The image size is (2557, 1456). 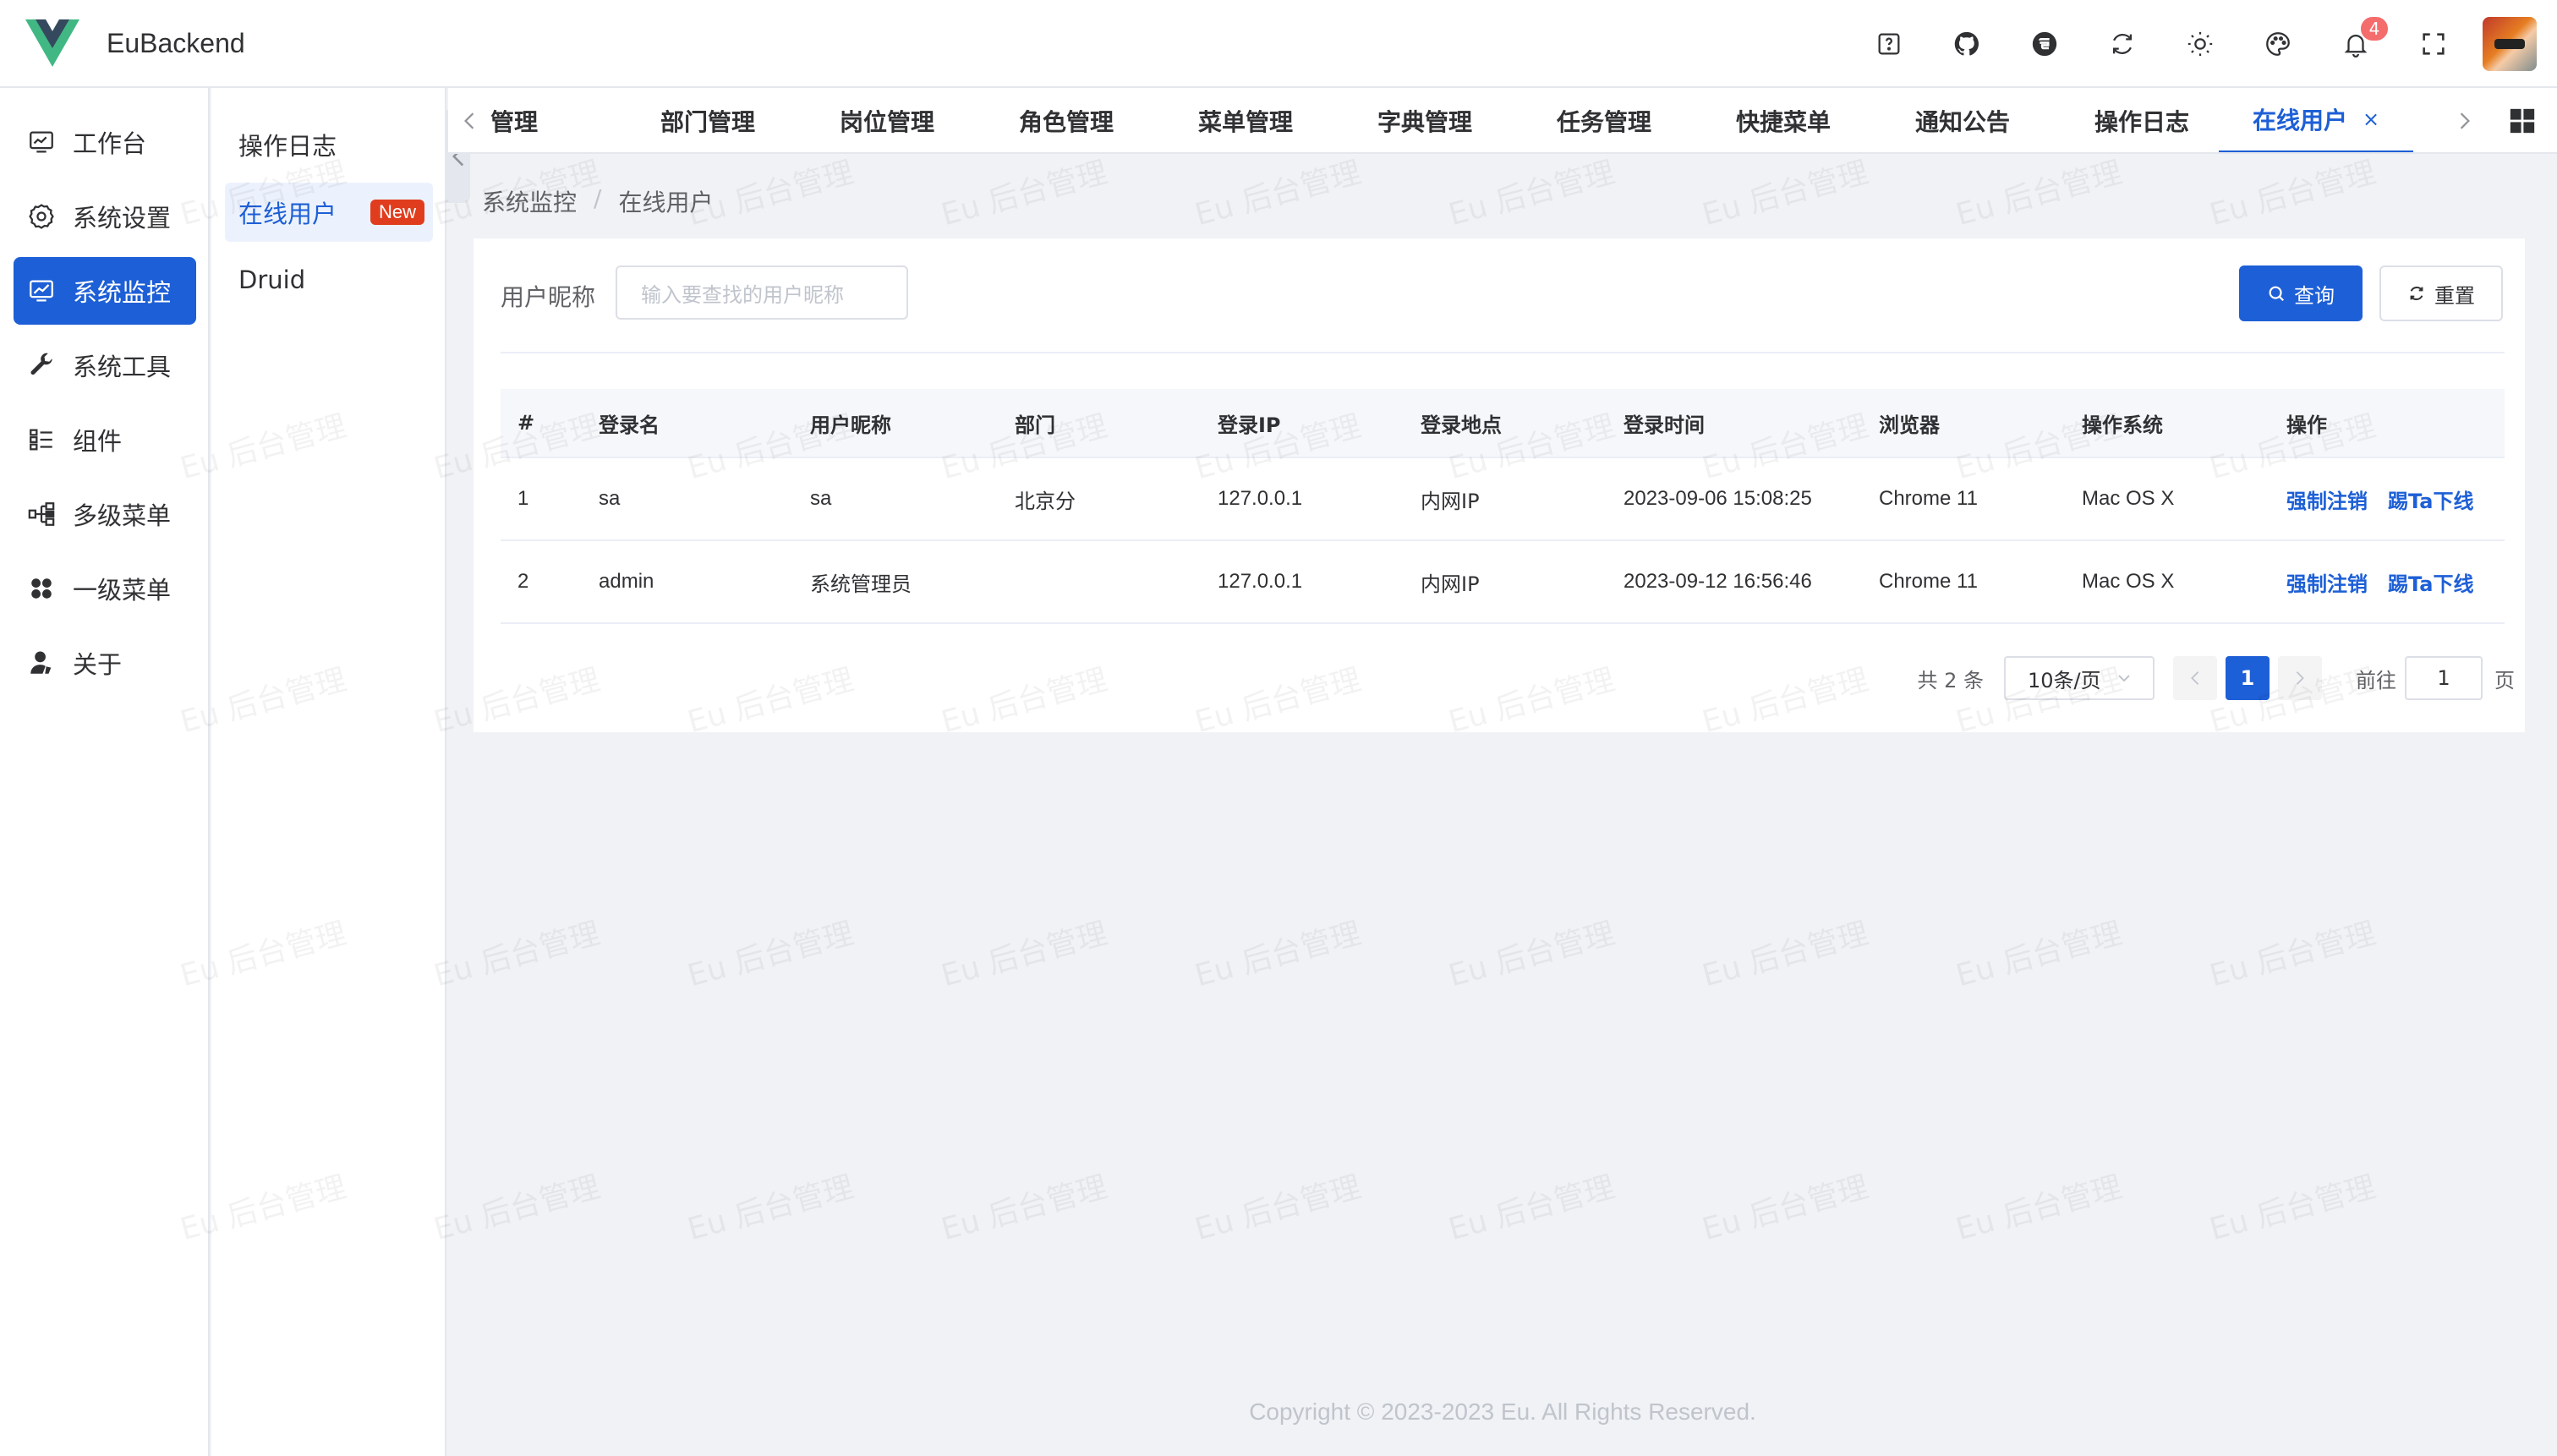 I want to click on tab-online-users: 在线用户 ×, so click(x=2316, y=120).